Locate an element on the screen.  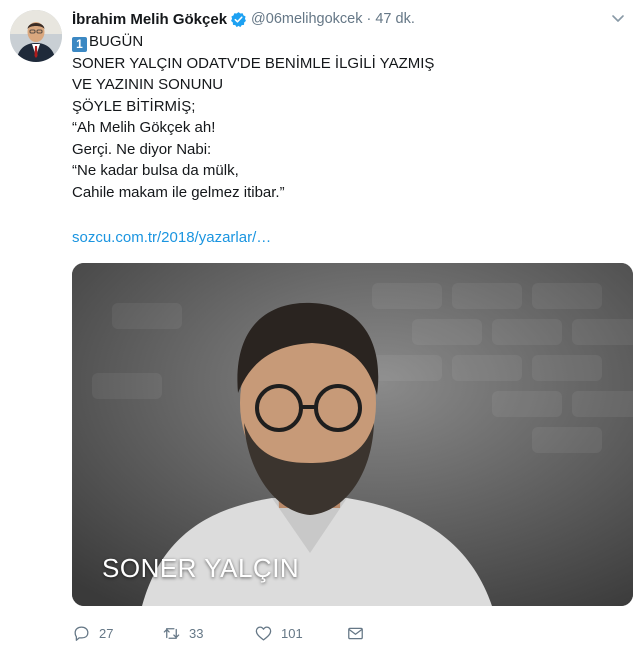
direct-message-button is located at coordinates (366, 633).